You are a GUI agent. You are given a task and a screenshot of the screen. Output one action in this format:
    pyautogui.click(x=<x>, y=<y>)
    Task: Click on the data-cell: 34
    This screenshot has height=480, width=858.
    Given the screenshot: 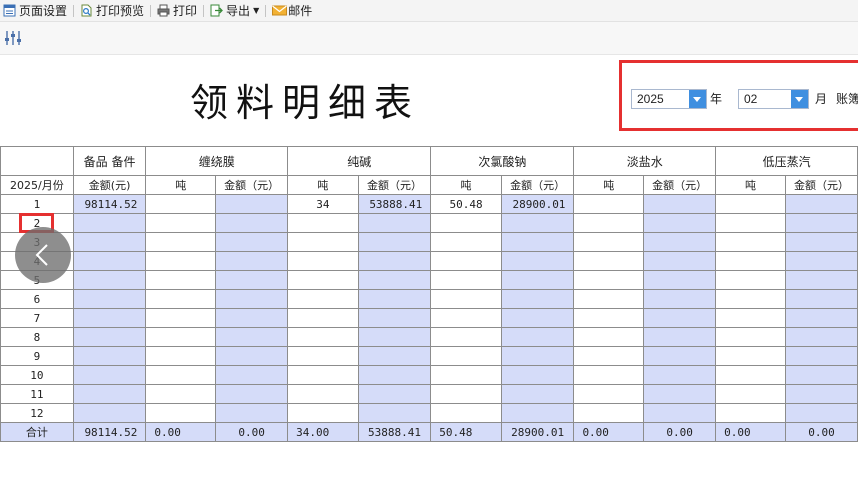 What is the action you would take?
    pyautogui.click(x=323, y=204)
    